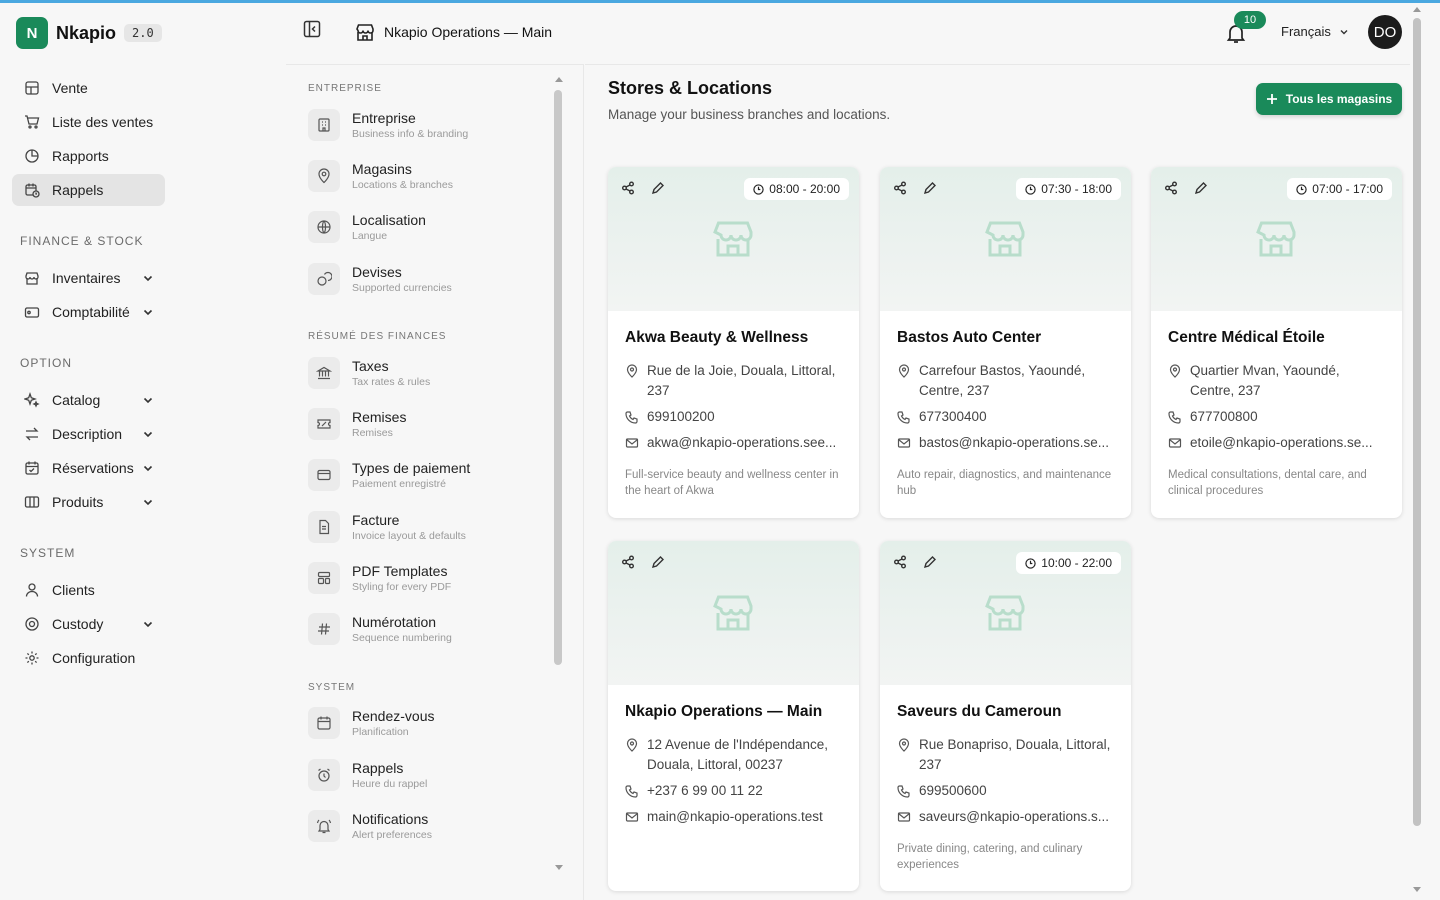  Describe the element at coordinates (88, 122) in the screenshot. I see `nav-item-liste-ventes: Liste des ventes` at that location.